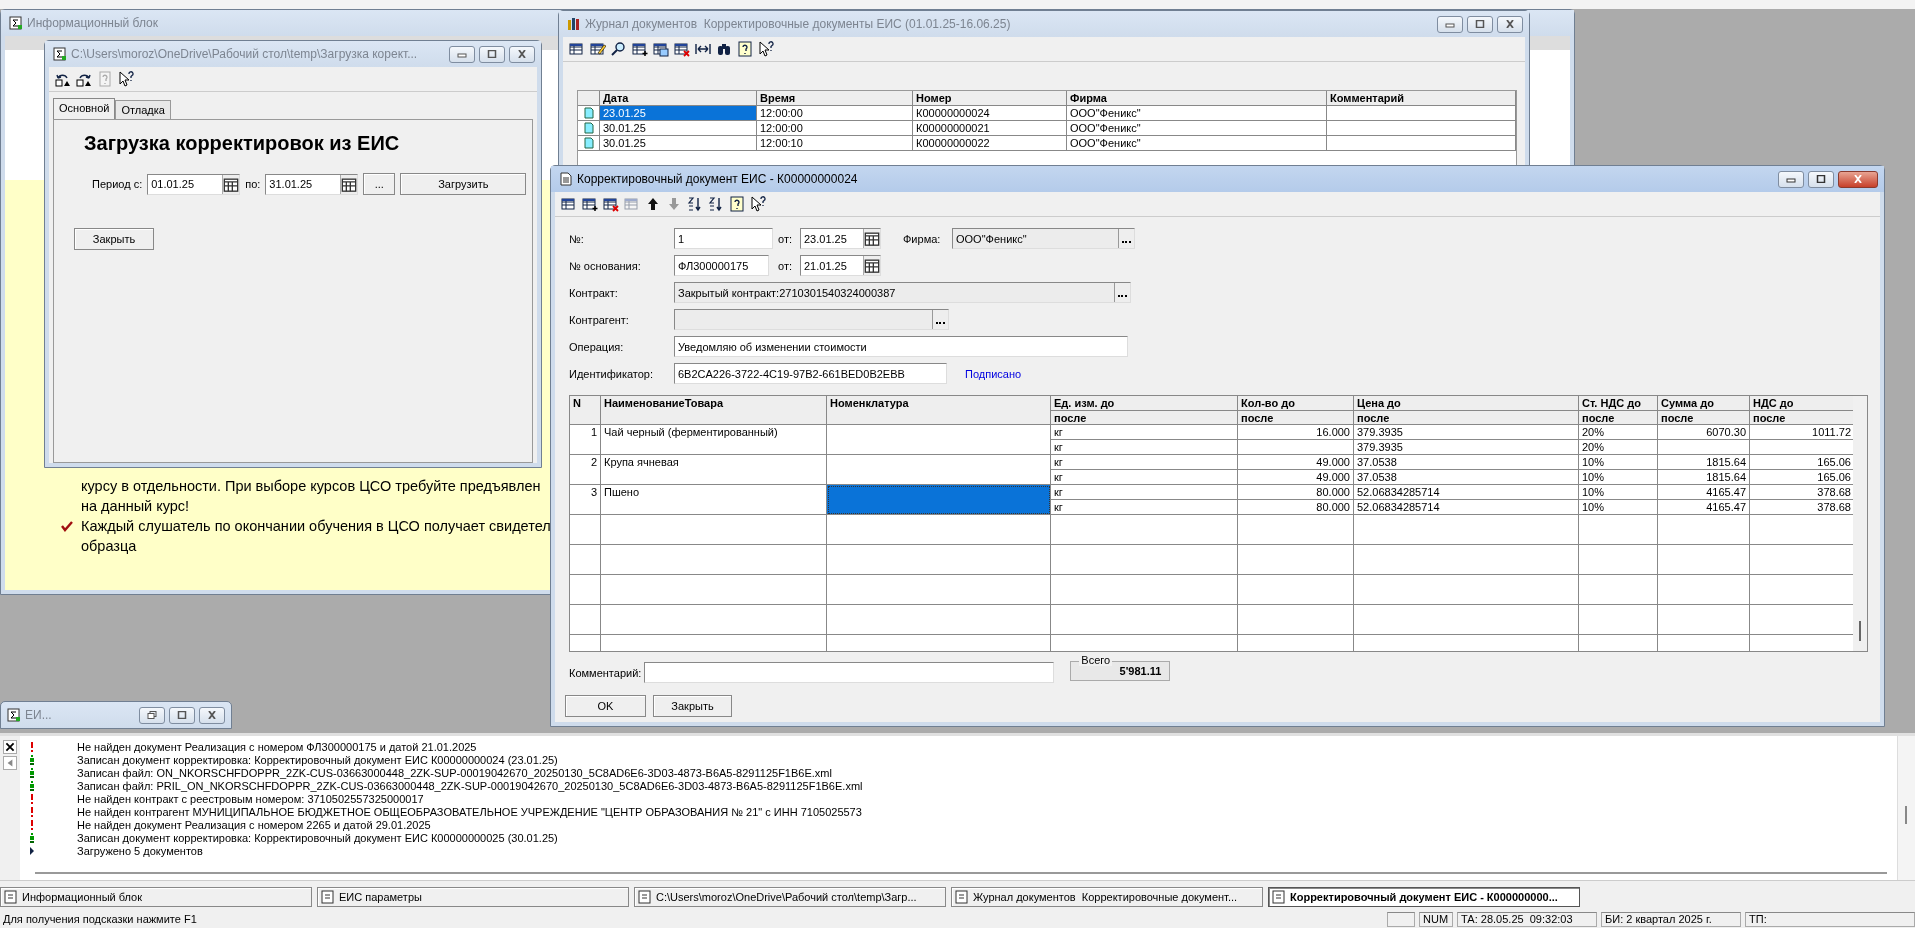 This screenshot has height=928, width=1915. Describe the element at coordinates (1593, 477) in the screenshot. I see `table-cell-text: 10%` at that location.